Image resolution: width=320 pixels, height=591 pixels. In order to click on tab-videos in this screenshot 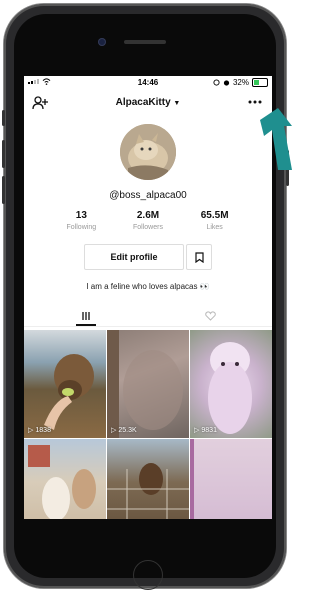, I will do `click(86, 316)`.